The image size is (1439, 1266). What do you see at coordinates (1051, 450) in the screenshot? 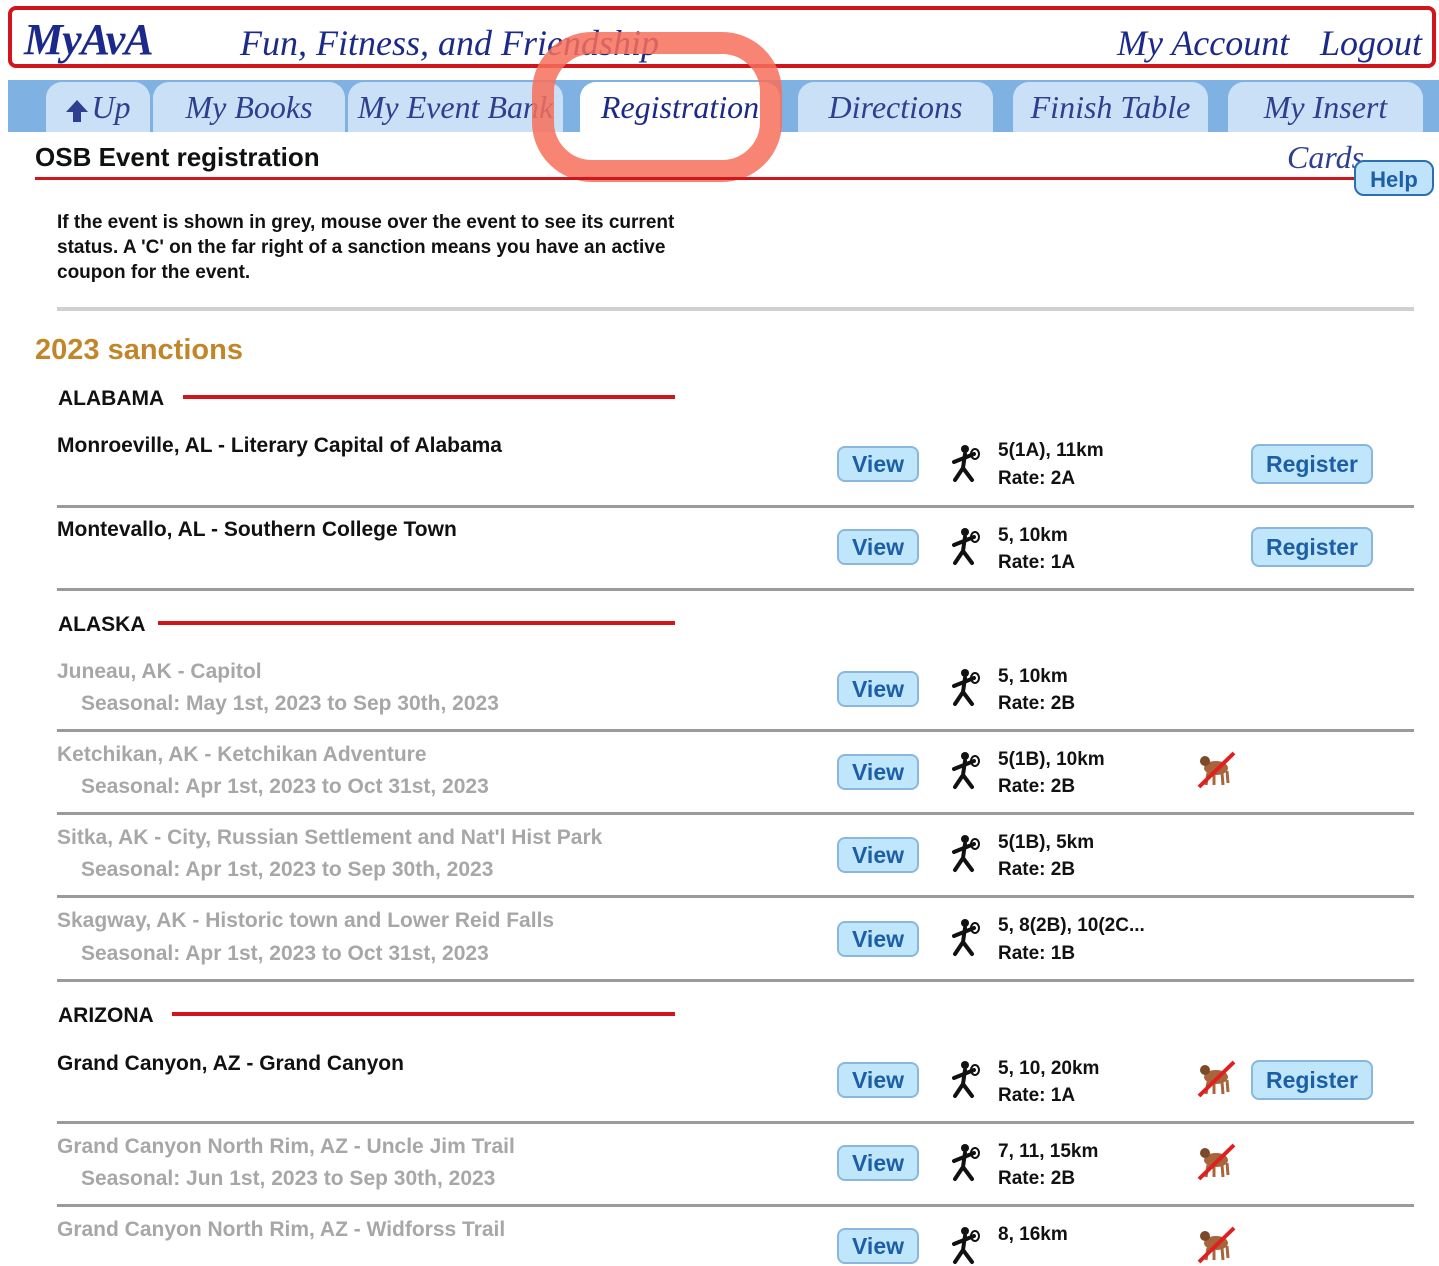
I see `event-distance: 5(1A), 11km` at bounding box center [1051, 450].